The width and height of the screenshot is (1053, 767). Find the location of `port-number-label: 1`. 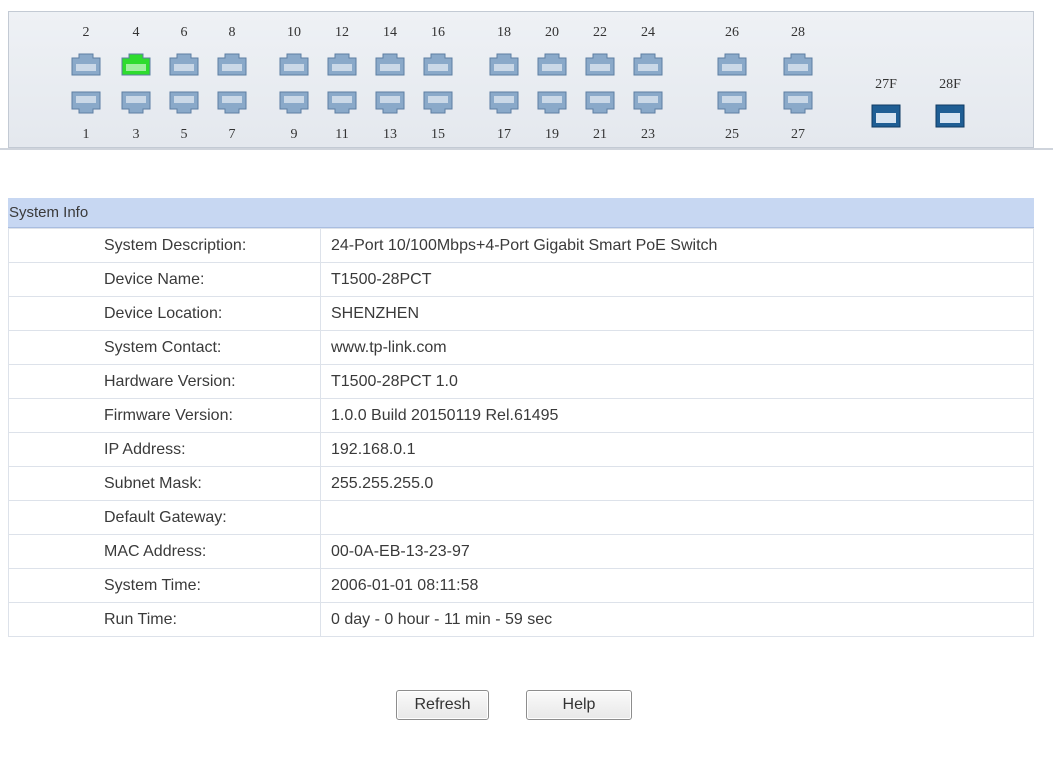

port-number-label: 1 is located at coordinates (86, 134).